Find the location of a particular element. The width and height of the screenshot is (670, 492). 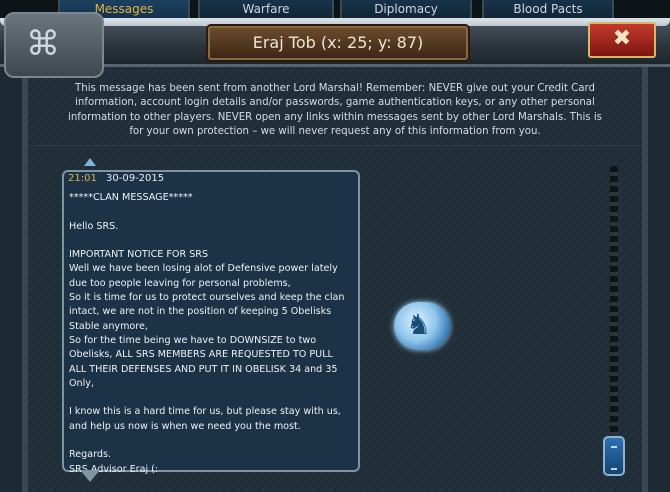

message-date: 30-09-2015 is located at coordinates (135, 178).